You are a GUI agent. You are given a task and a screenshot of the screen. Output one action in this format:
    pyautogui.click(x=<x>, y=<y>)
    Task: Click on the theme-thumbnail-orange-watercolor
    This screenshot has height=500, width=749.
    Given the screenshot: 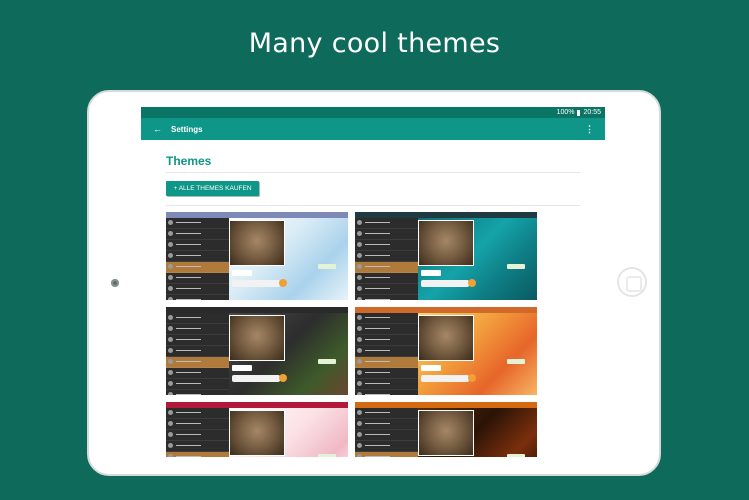 What is the action you would take?
    pyautogui.click(x=446, y=351)
    